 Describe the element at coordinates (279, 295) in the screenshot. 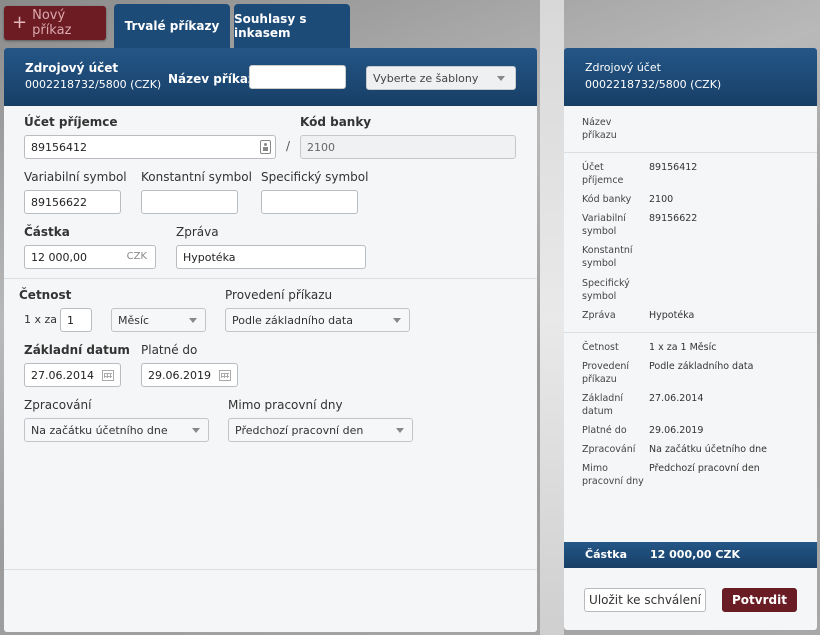

I see `execution-label: Provedení příkazu` at that location.